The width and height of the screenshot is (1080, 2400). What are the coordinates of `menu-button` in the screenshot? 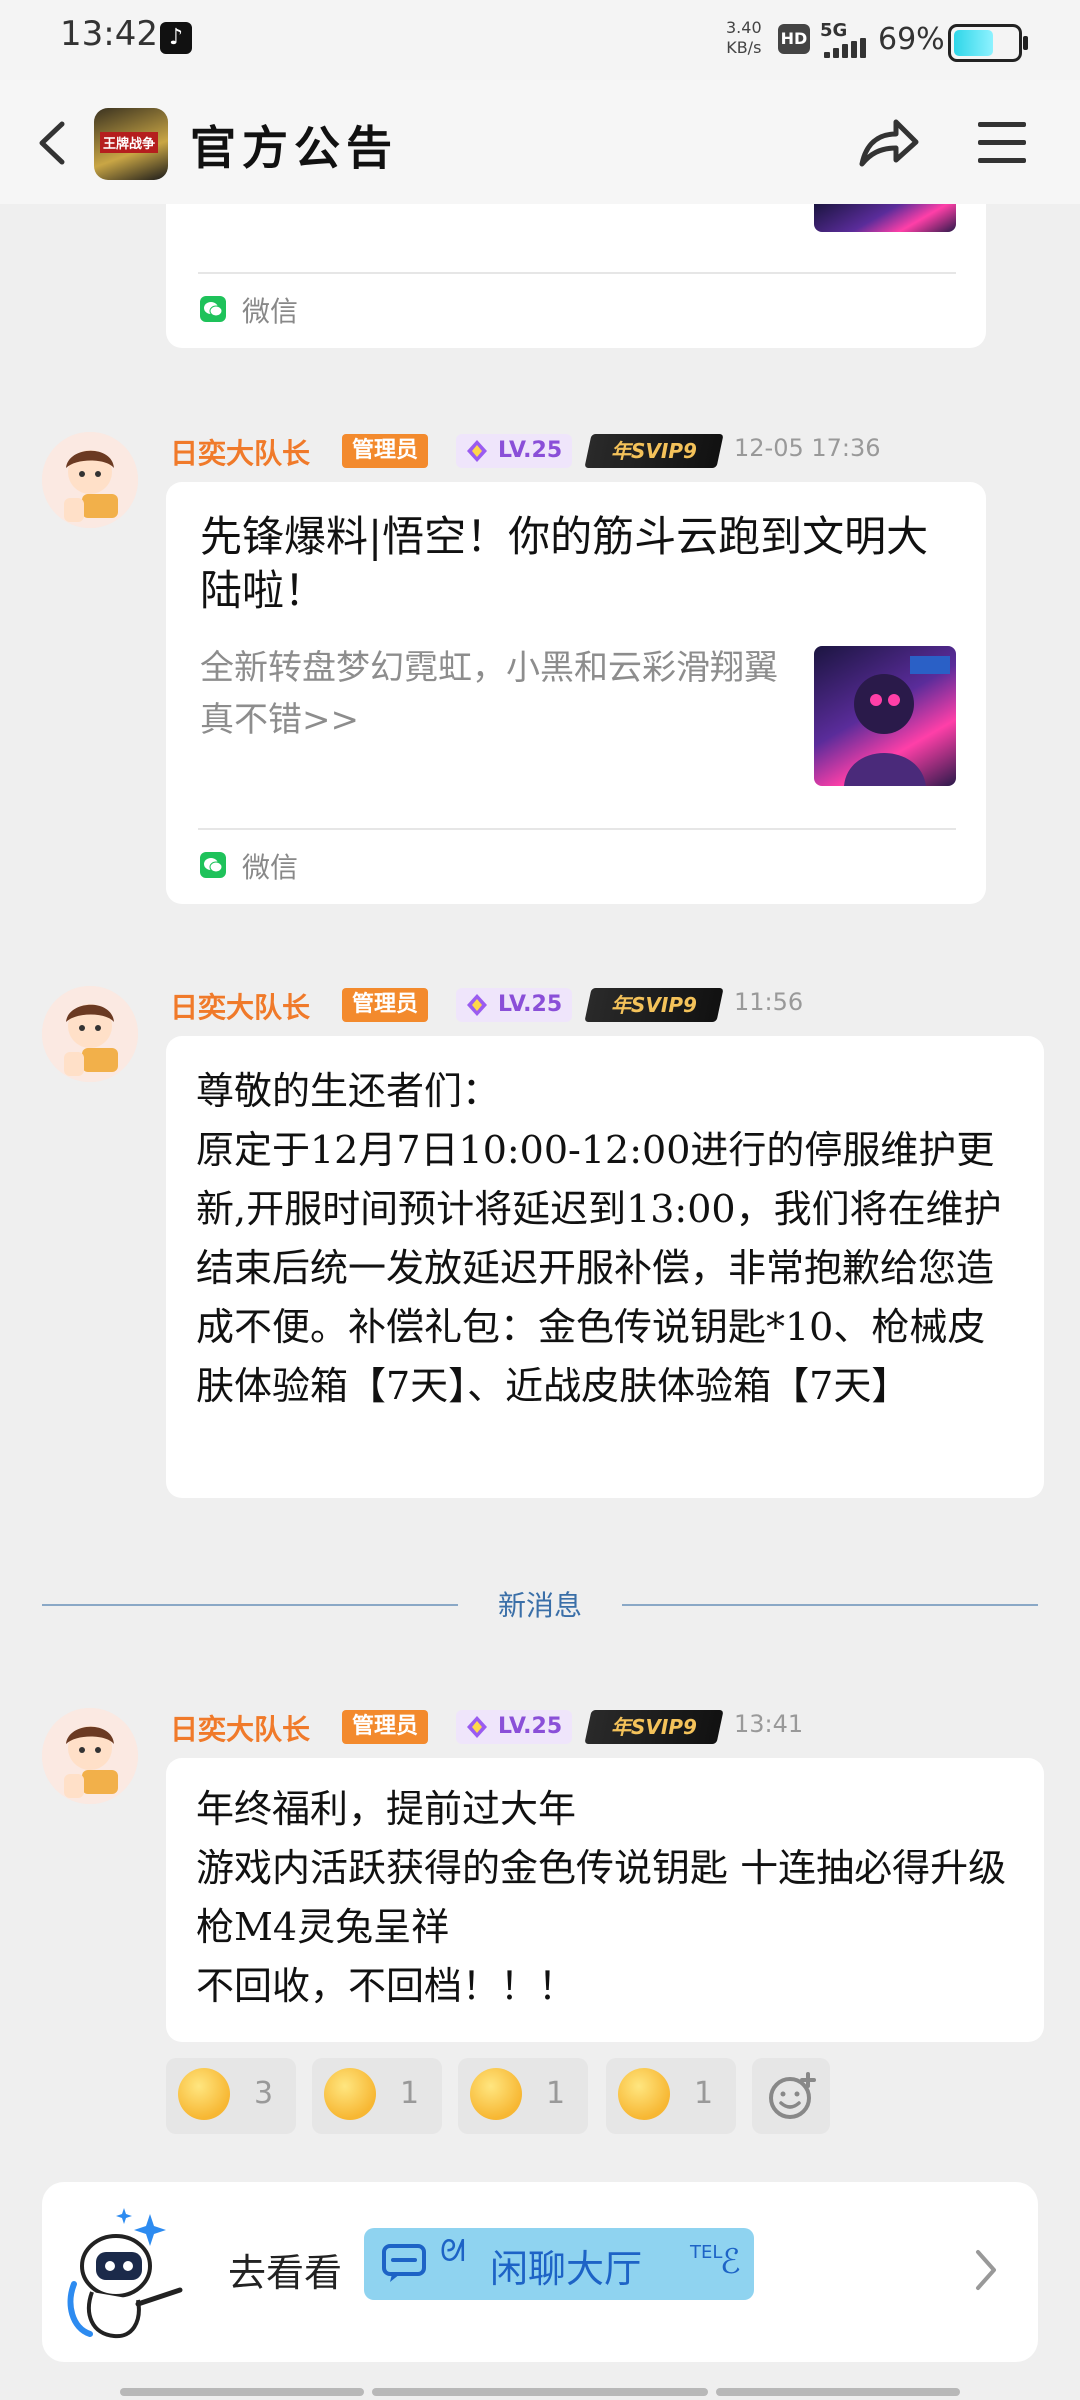 It's located at (1002, 143).